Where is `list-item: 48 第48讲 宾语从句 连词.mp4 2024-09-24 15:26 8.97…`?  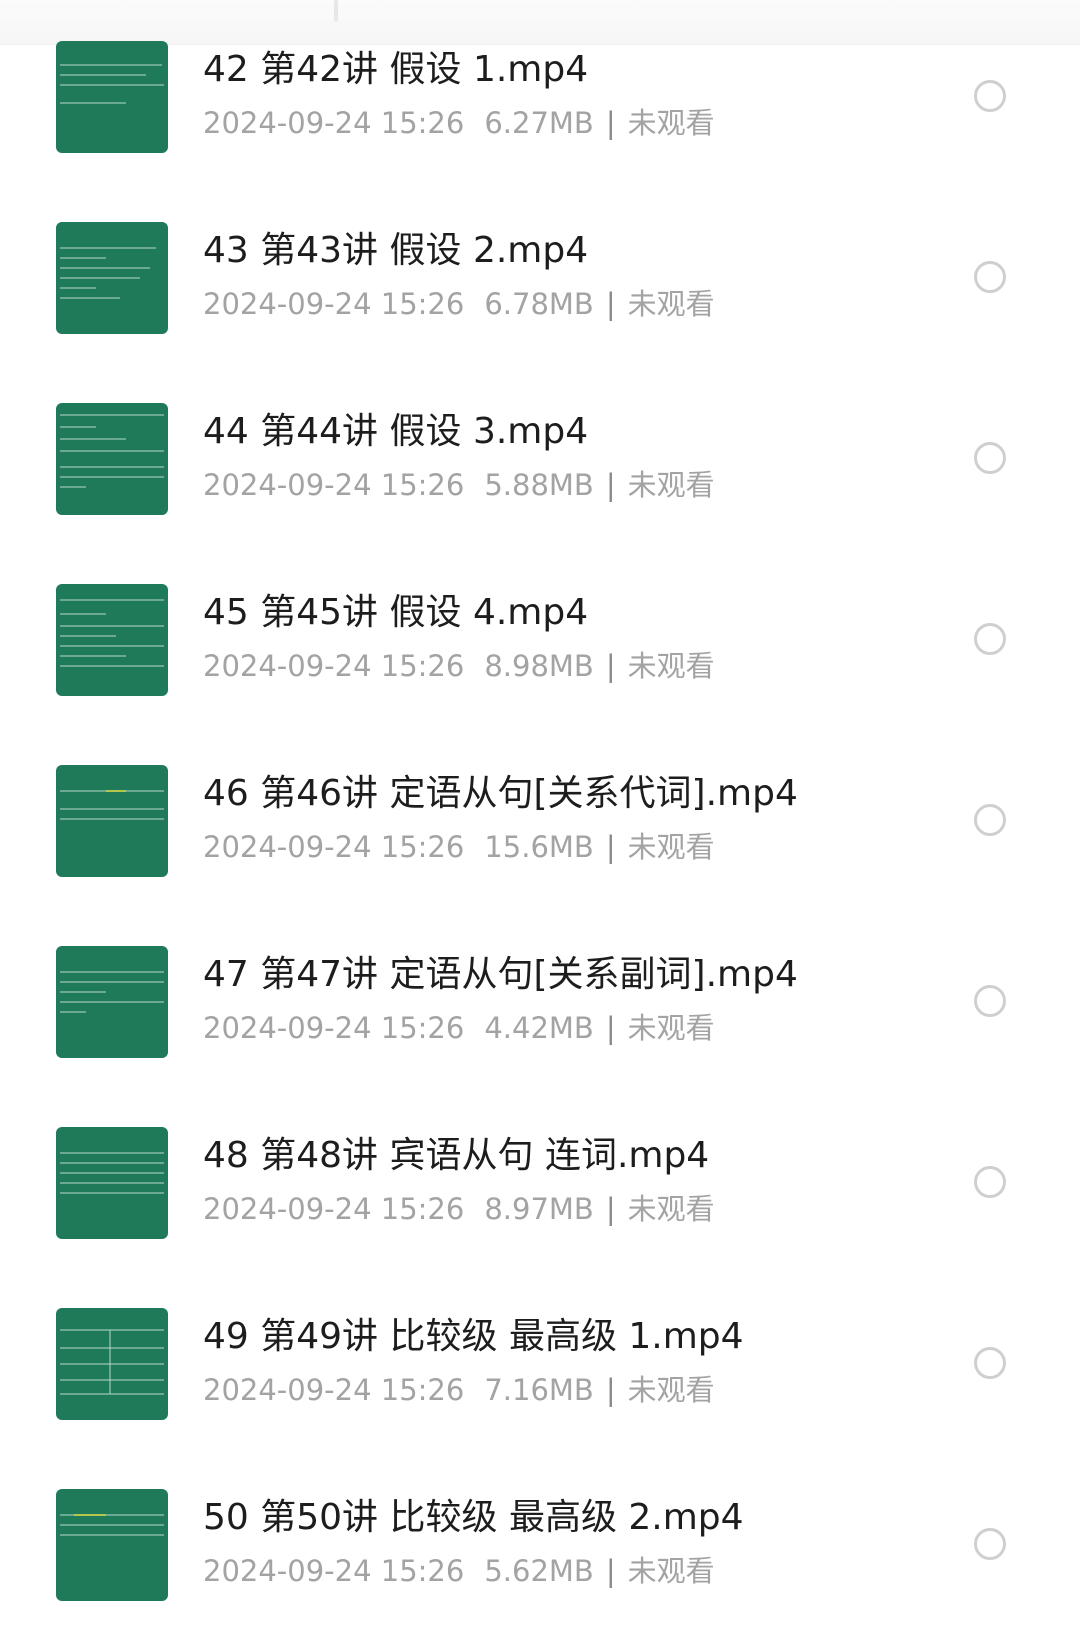 list-item: 48 第48讲 宾语从句 连词.mp4 2024-09-24 15:26 8.97… is located at coordinates (540, 1176).